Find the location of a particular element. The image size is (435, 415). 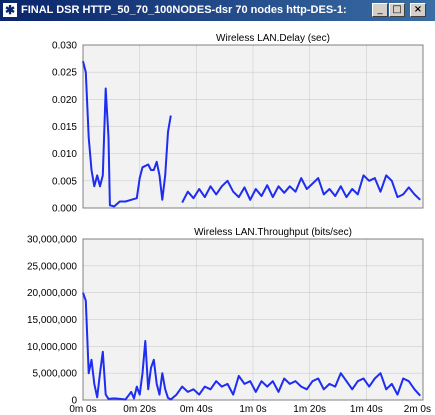

chart2-xtick-label: 0m 40s is located at coordinates (196, 409).